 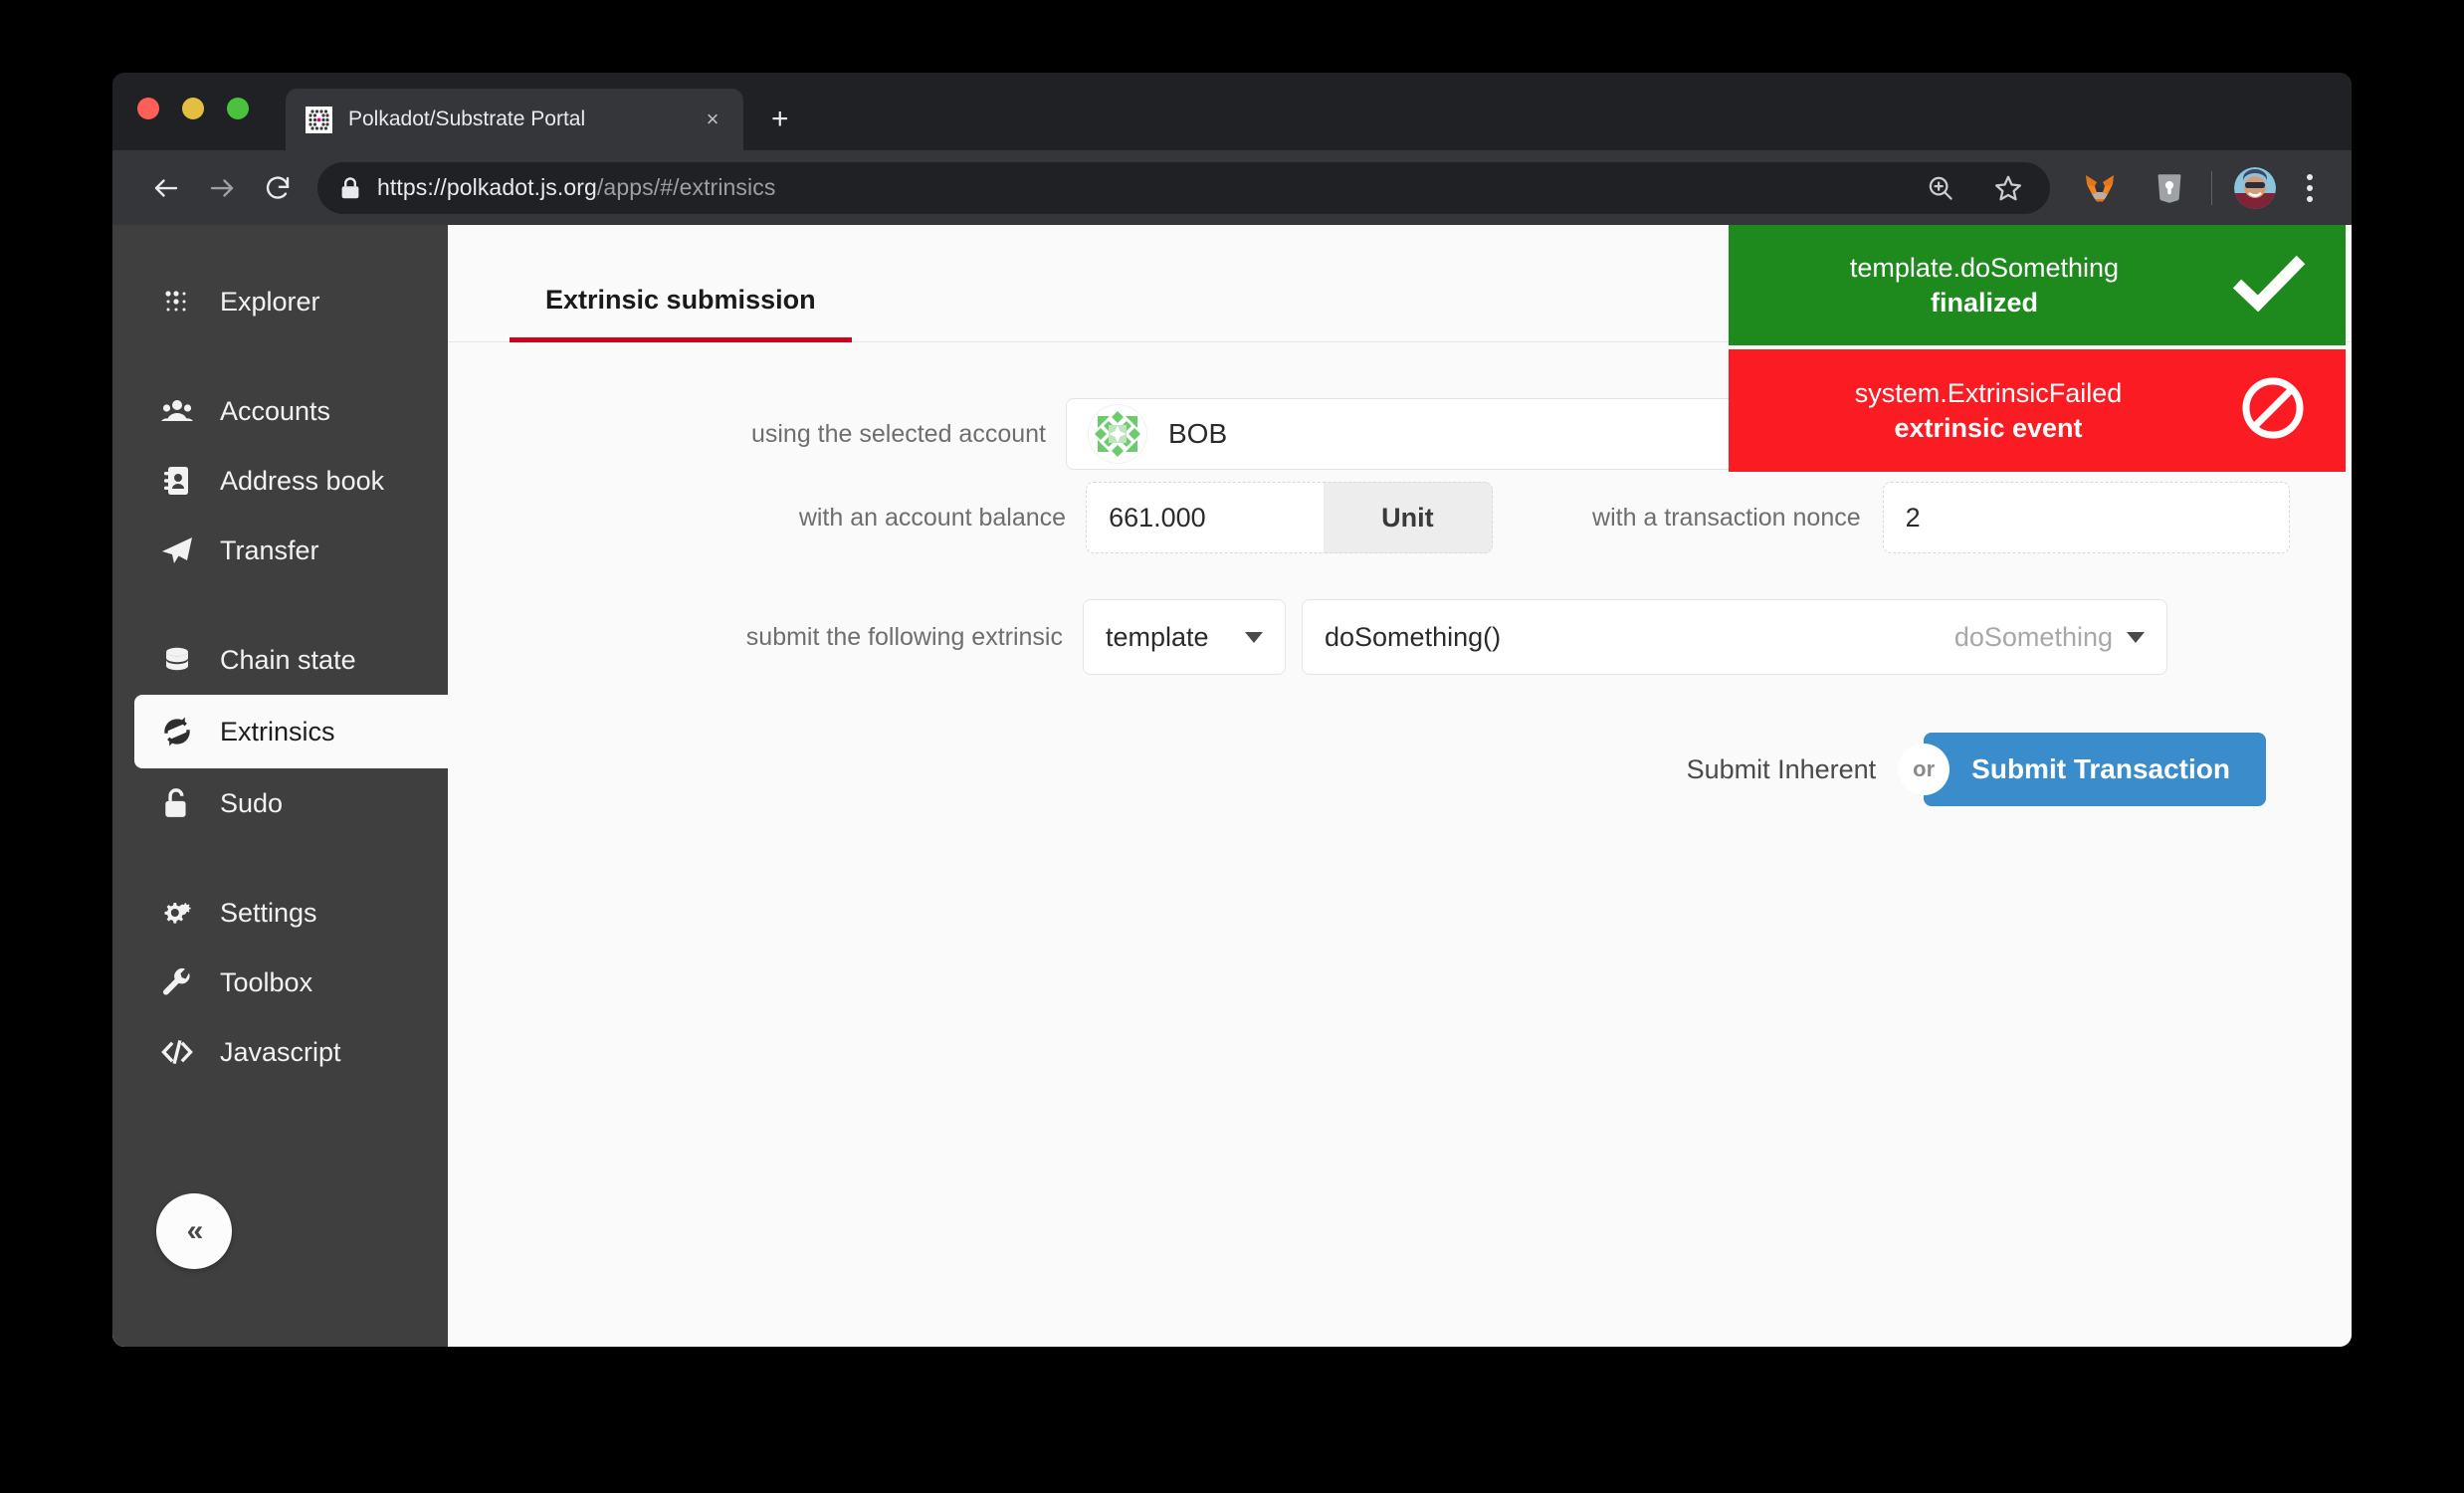 I want to click on method-hint: doSomething, so click(x=2033, y=636).